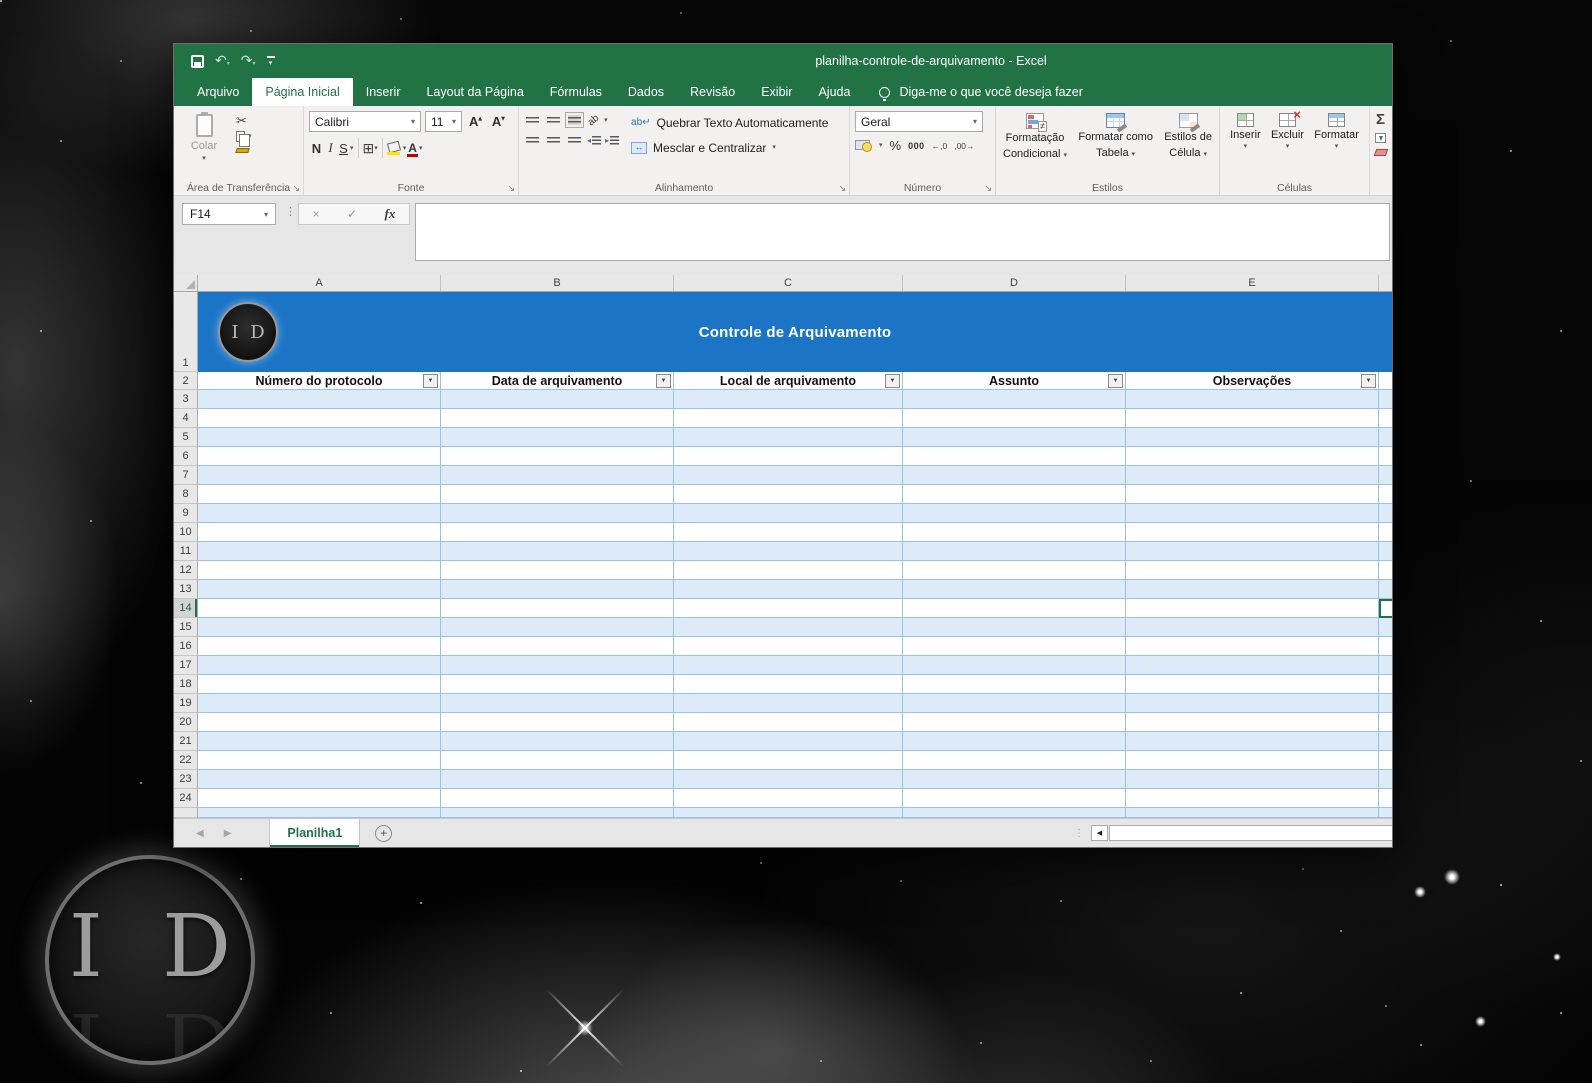 This screenshot has width=1592, height=1083. I want to click on tab-exibir: Exibir, so click(776, 92).